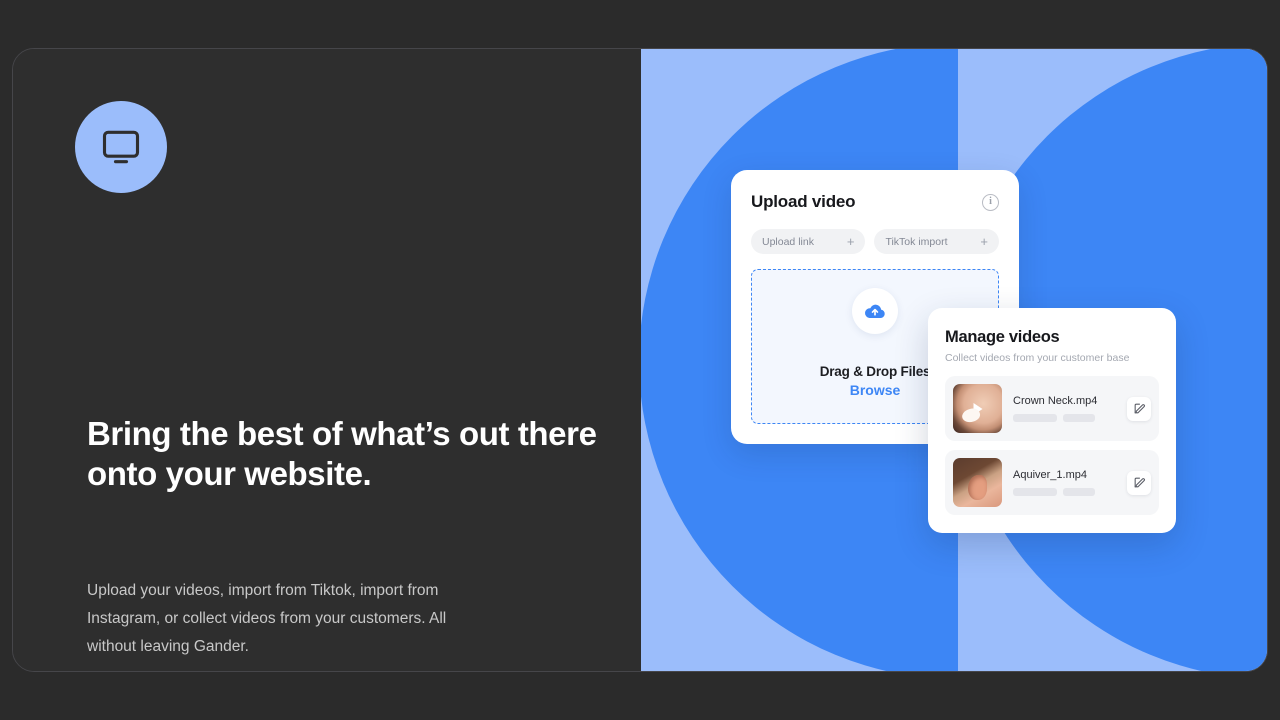 This screenshot has width=1280, height=720. What do you see at coordinates (1064, 408) in the screenshot?
I see `video-meta: Crown Neck.mp4` at bounding box center [1064, 408].